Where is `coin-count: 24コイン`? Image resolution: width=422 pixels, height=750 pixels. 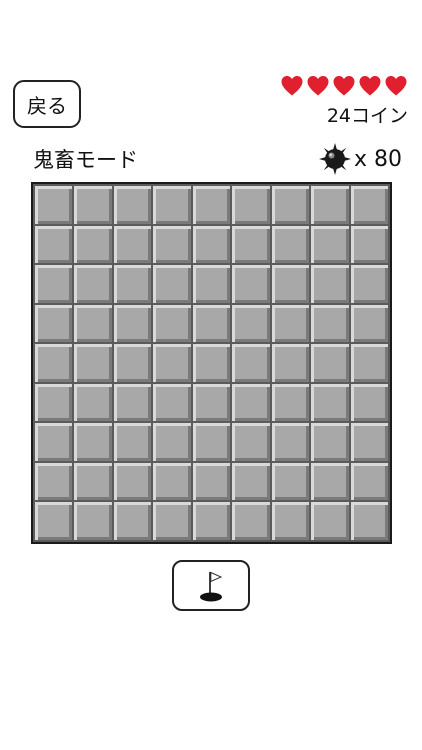
coin-count: 24コイン is located at coordinates (367, 116).